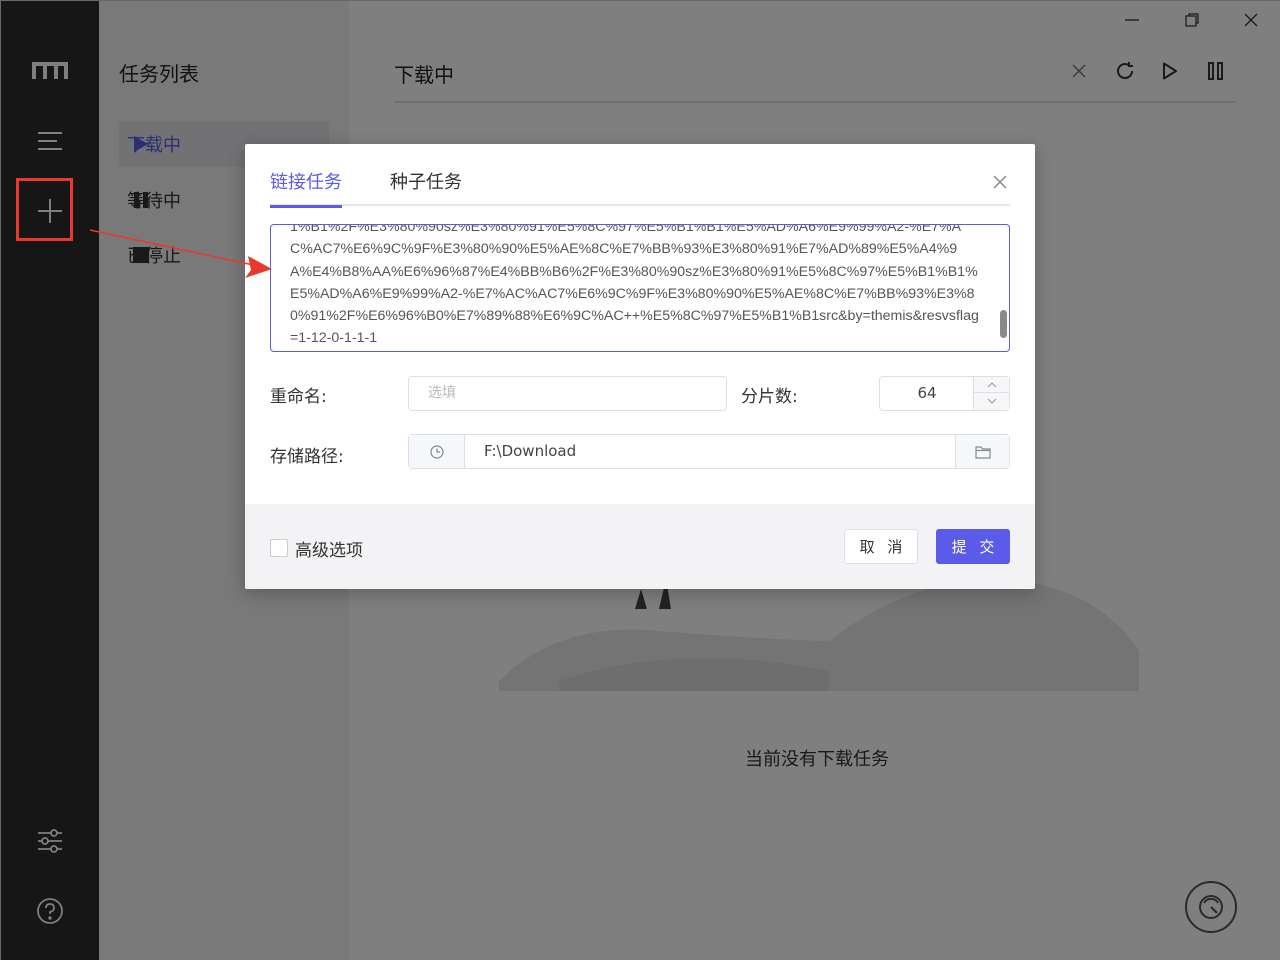 The image size is (1280, 960). I want to click on advanced-options-label: 高级选项, so click(329, 548).